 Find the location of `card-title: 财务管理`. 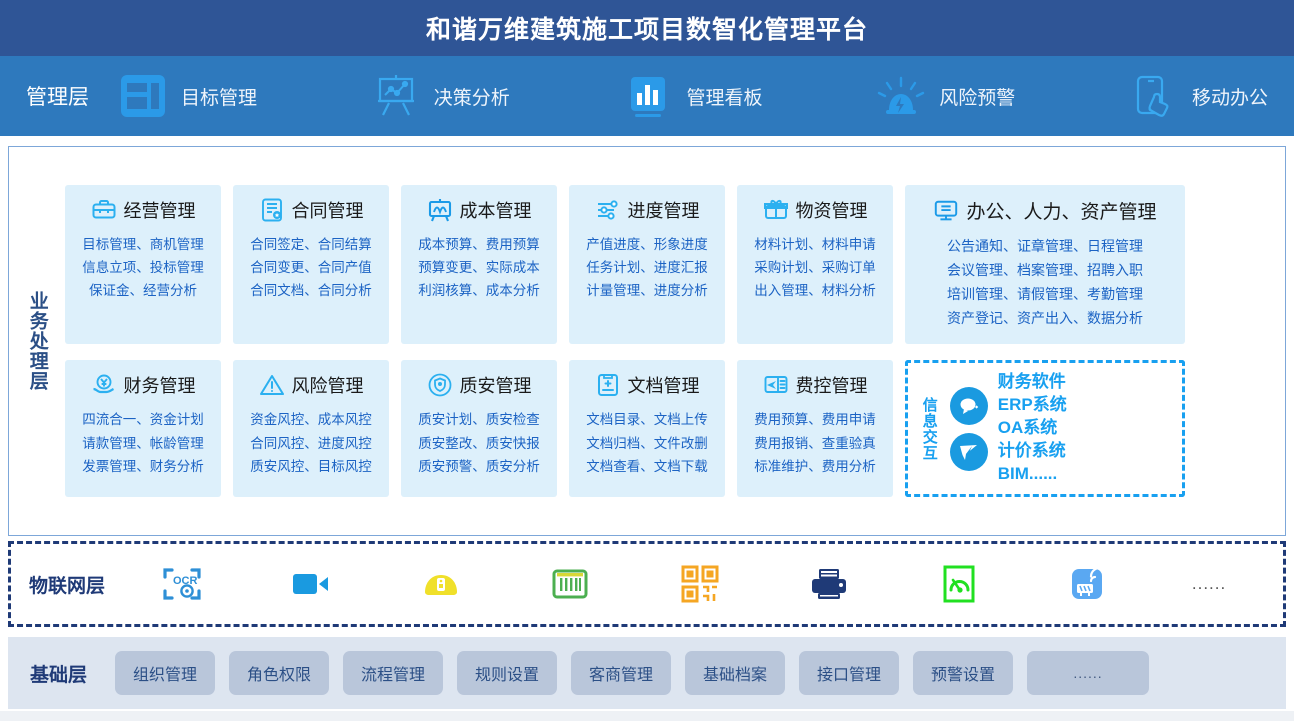

card-title: 财务管理 is located at coordinates (159, 386).